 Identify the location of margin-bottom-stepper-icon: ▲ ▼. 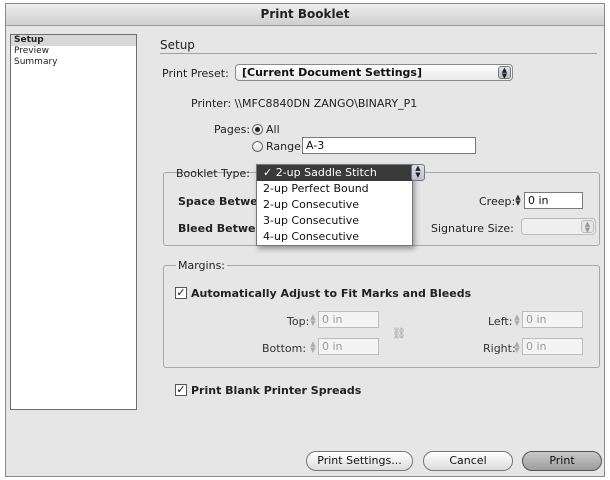
(313, 348).